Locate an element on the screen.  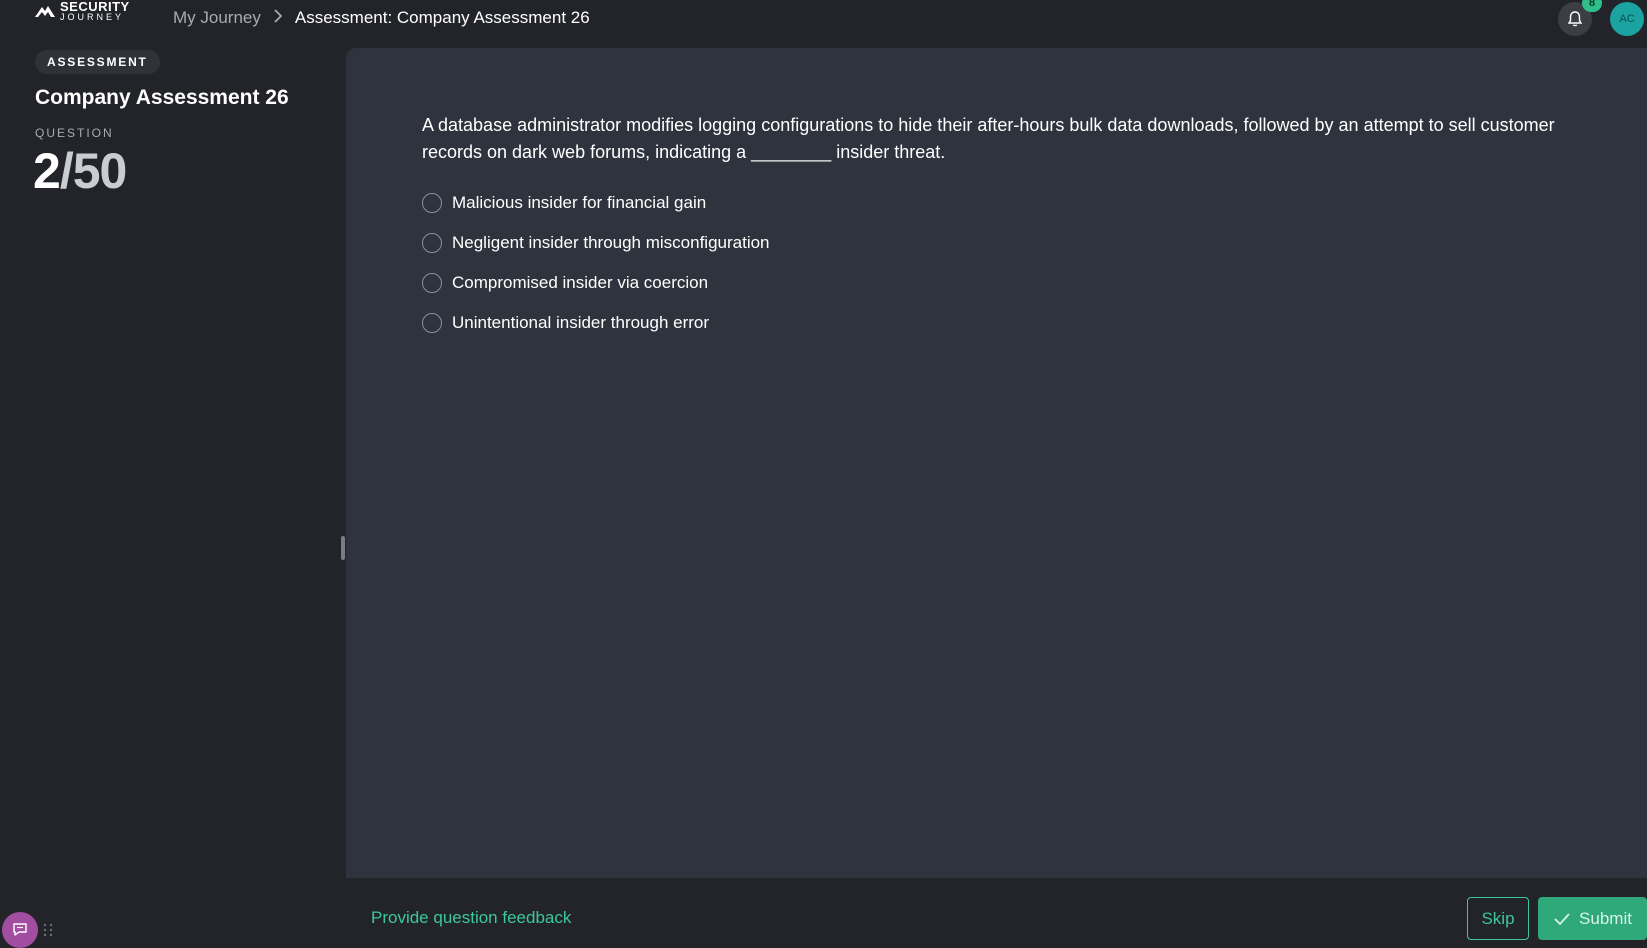
chat-bubble-icon is located at coordinates (20, 929).